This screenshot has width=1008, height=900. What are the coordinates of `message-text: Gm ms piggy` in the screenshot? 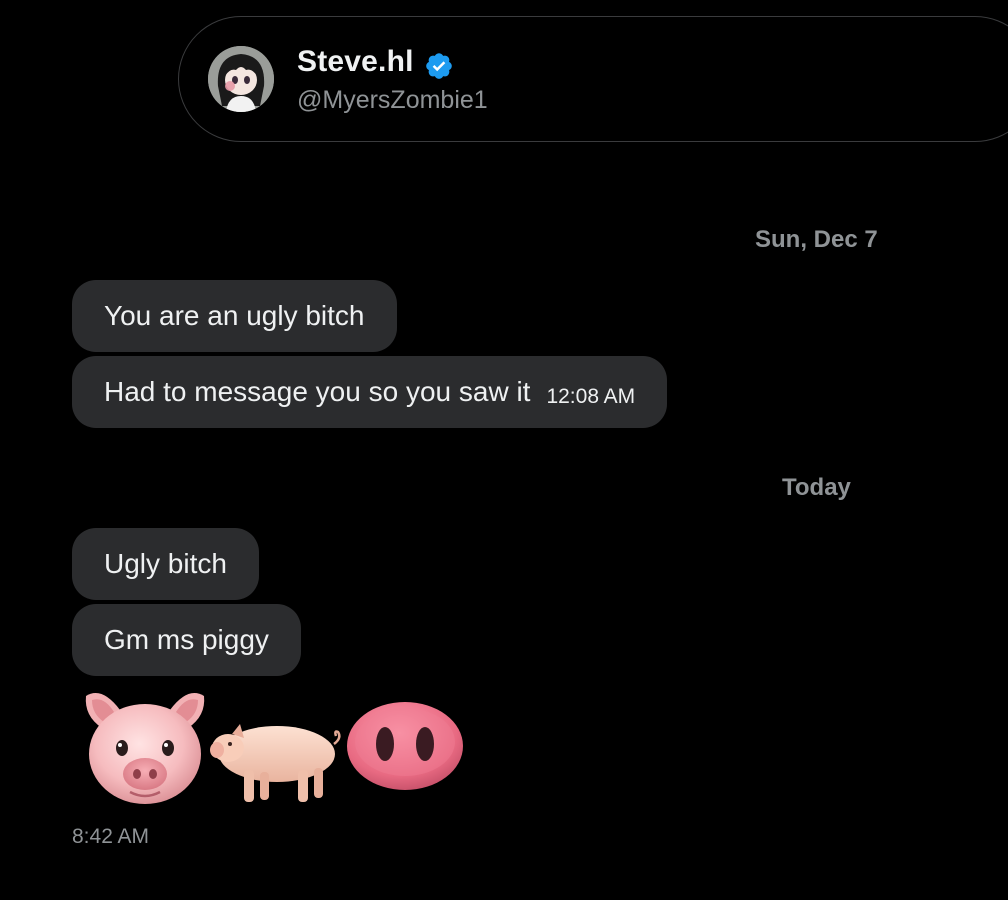 It's located at (186, 639).